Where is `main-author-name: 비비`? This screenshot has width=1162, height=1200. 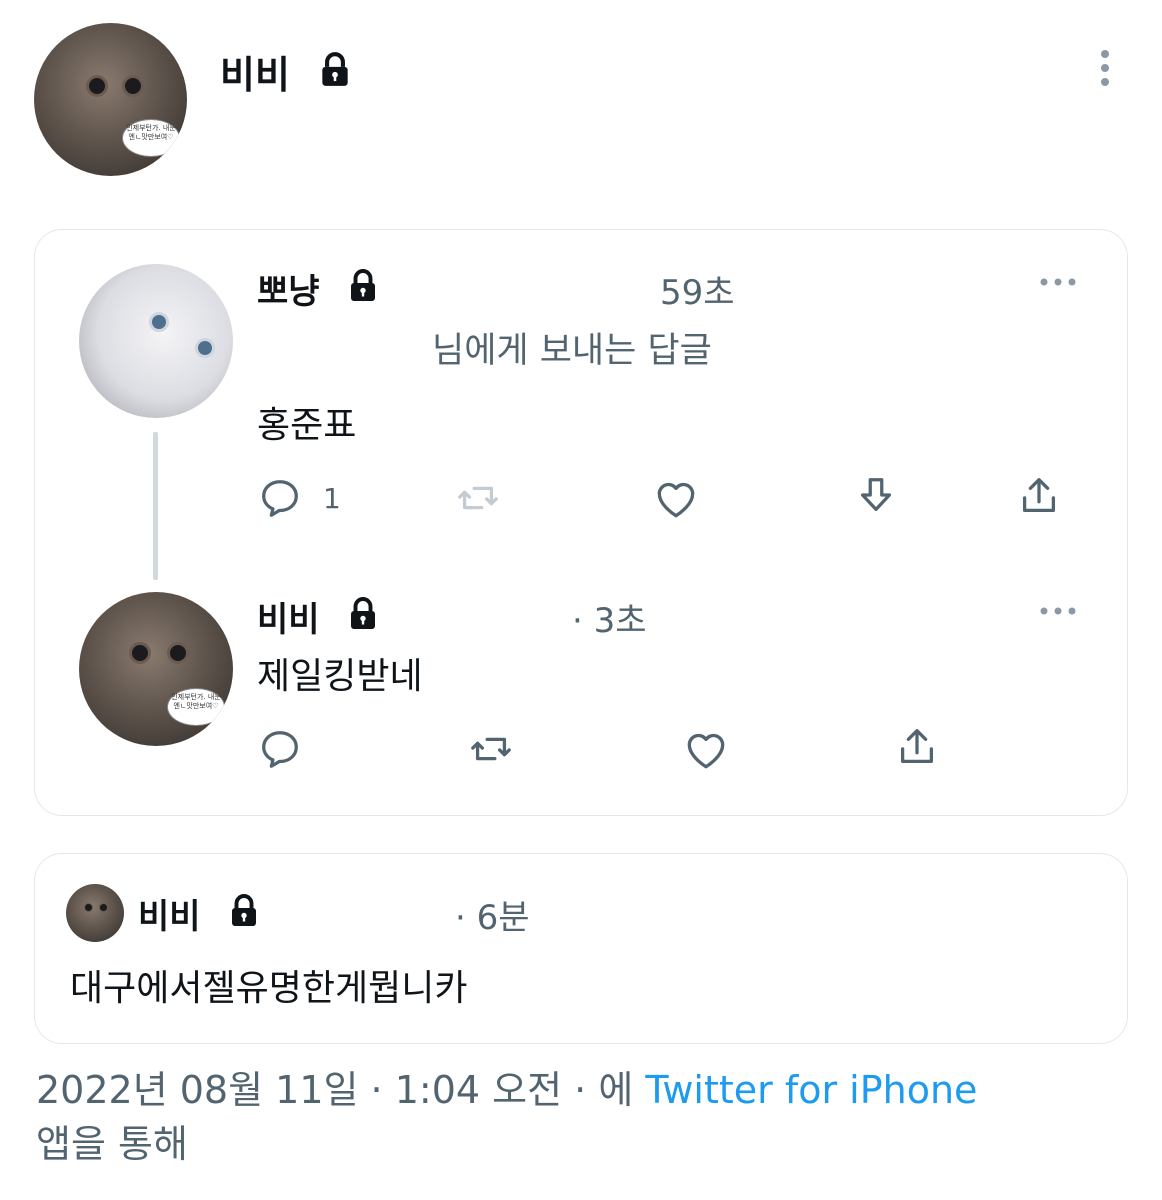
main-author-name: 비비 is located at coordinates (255, 71).